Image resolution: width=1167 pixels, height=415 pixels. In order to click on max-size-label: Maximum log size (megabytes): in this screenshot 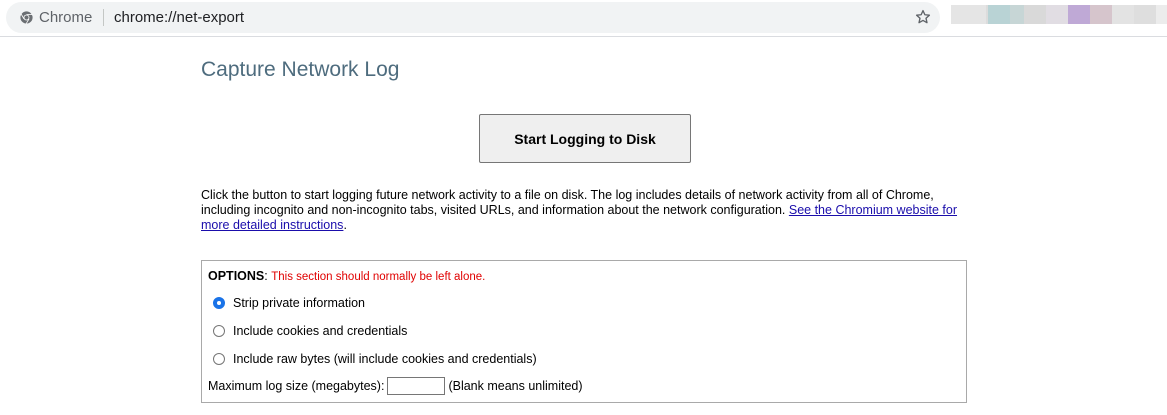, I will do `click(296, 386)`.